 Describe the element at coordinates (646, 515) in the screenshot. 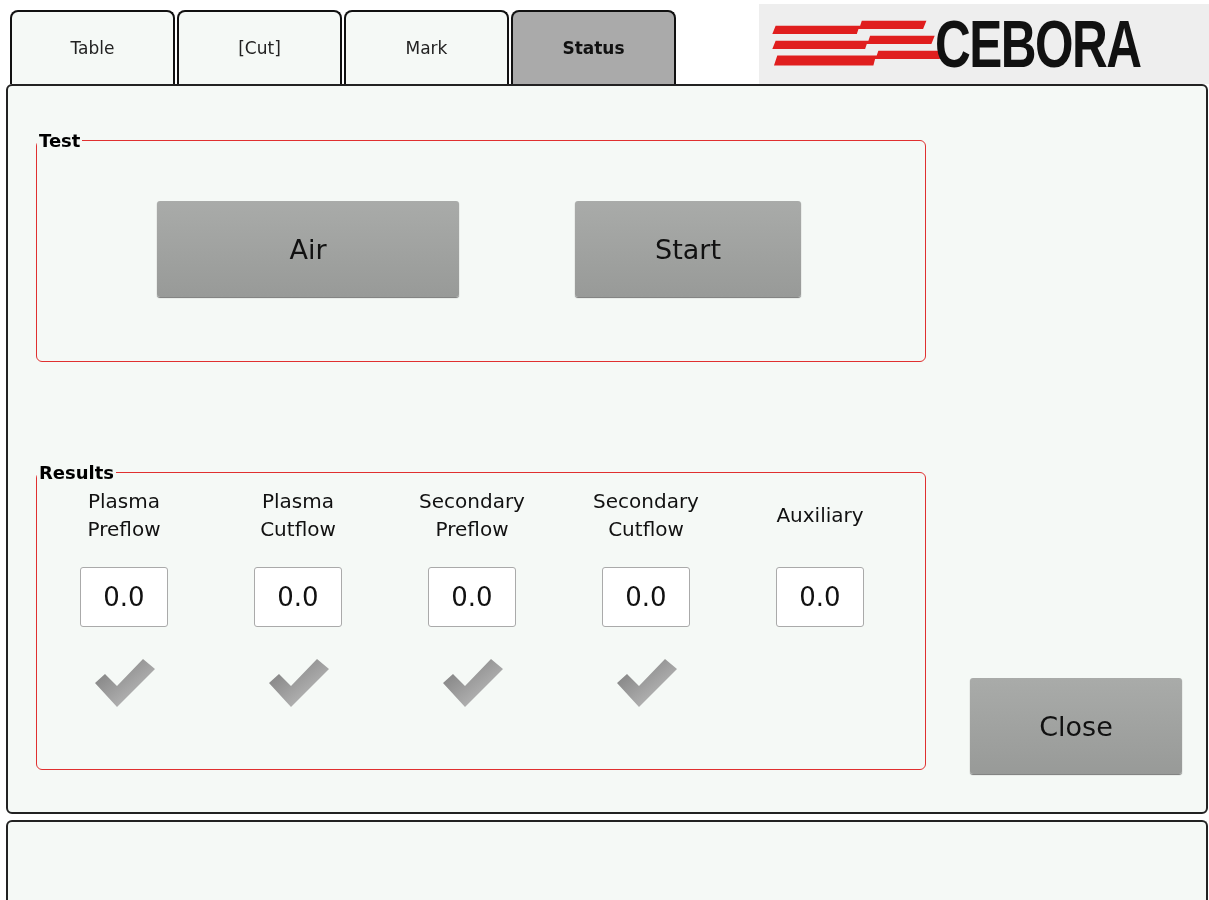

I see `flow-label: Secondary Cutflow` at that location.